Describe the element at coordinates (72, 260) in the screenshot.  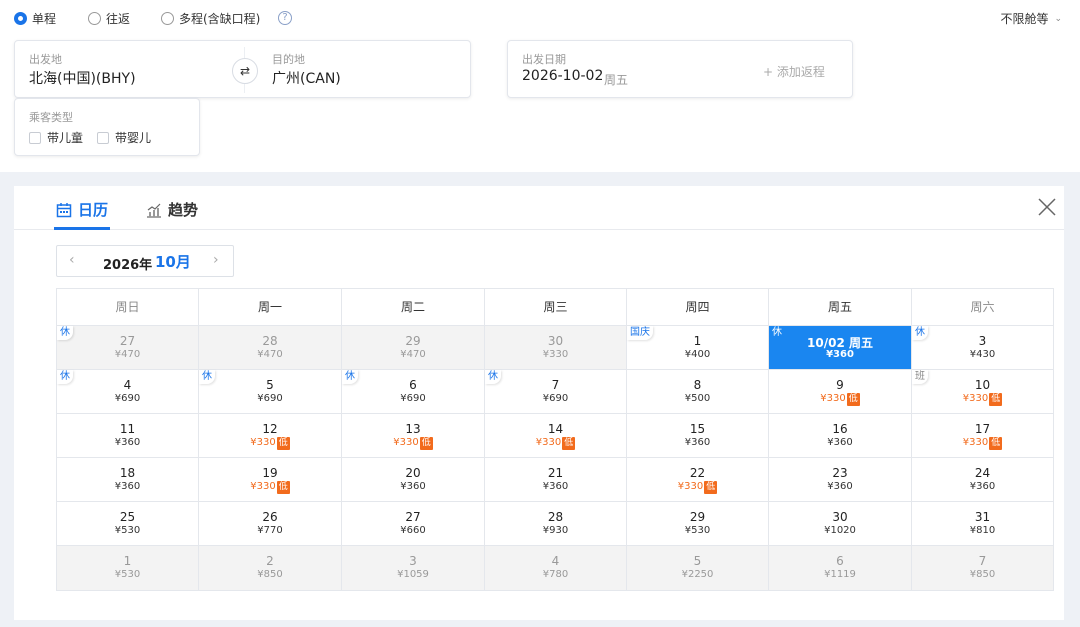
I see `chevron-left-icon: ‹` at that location.